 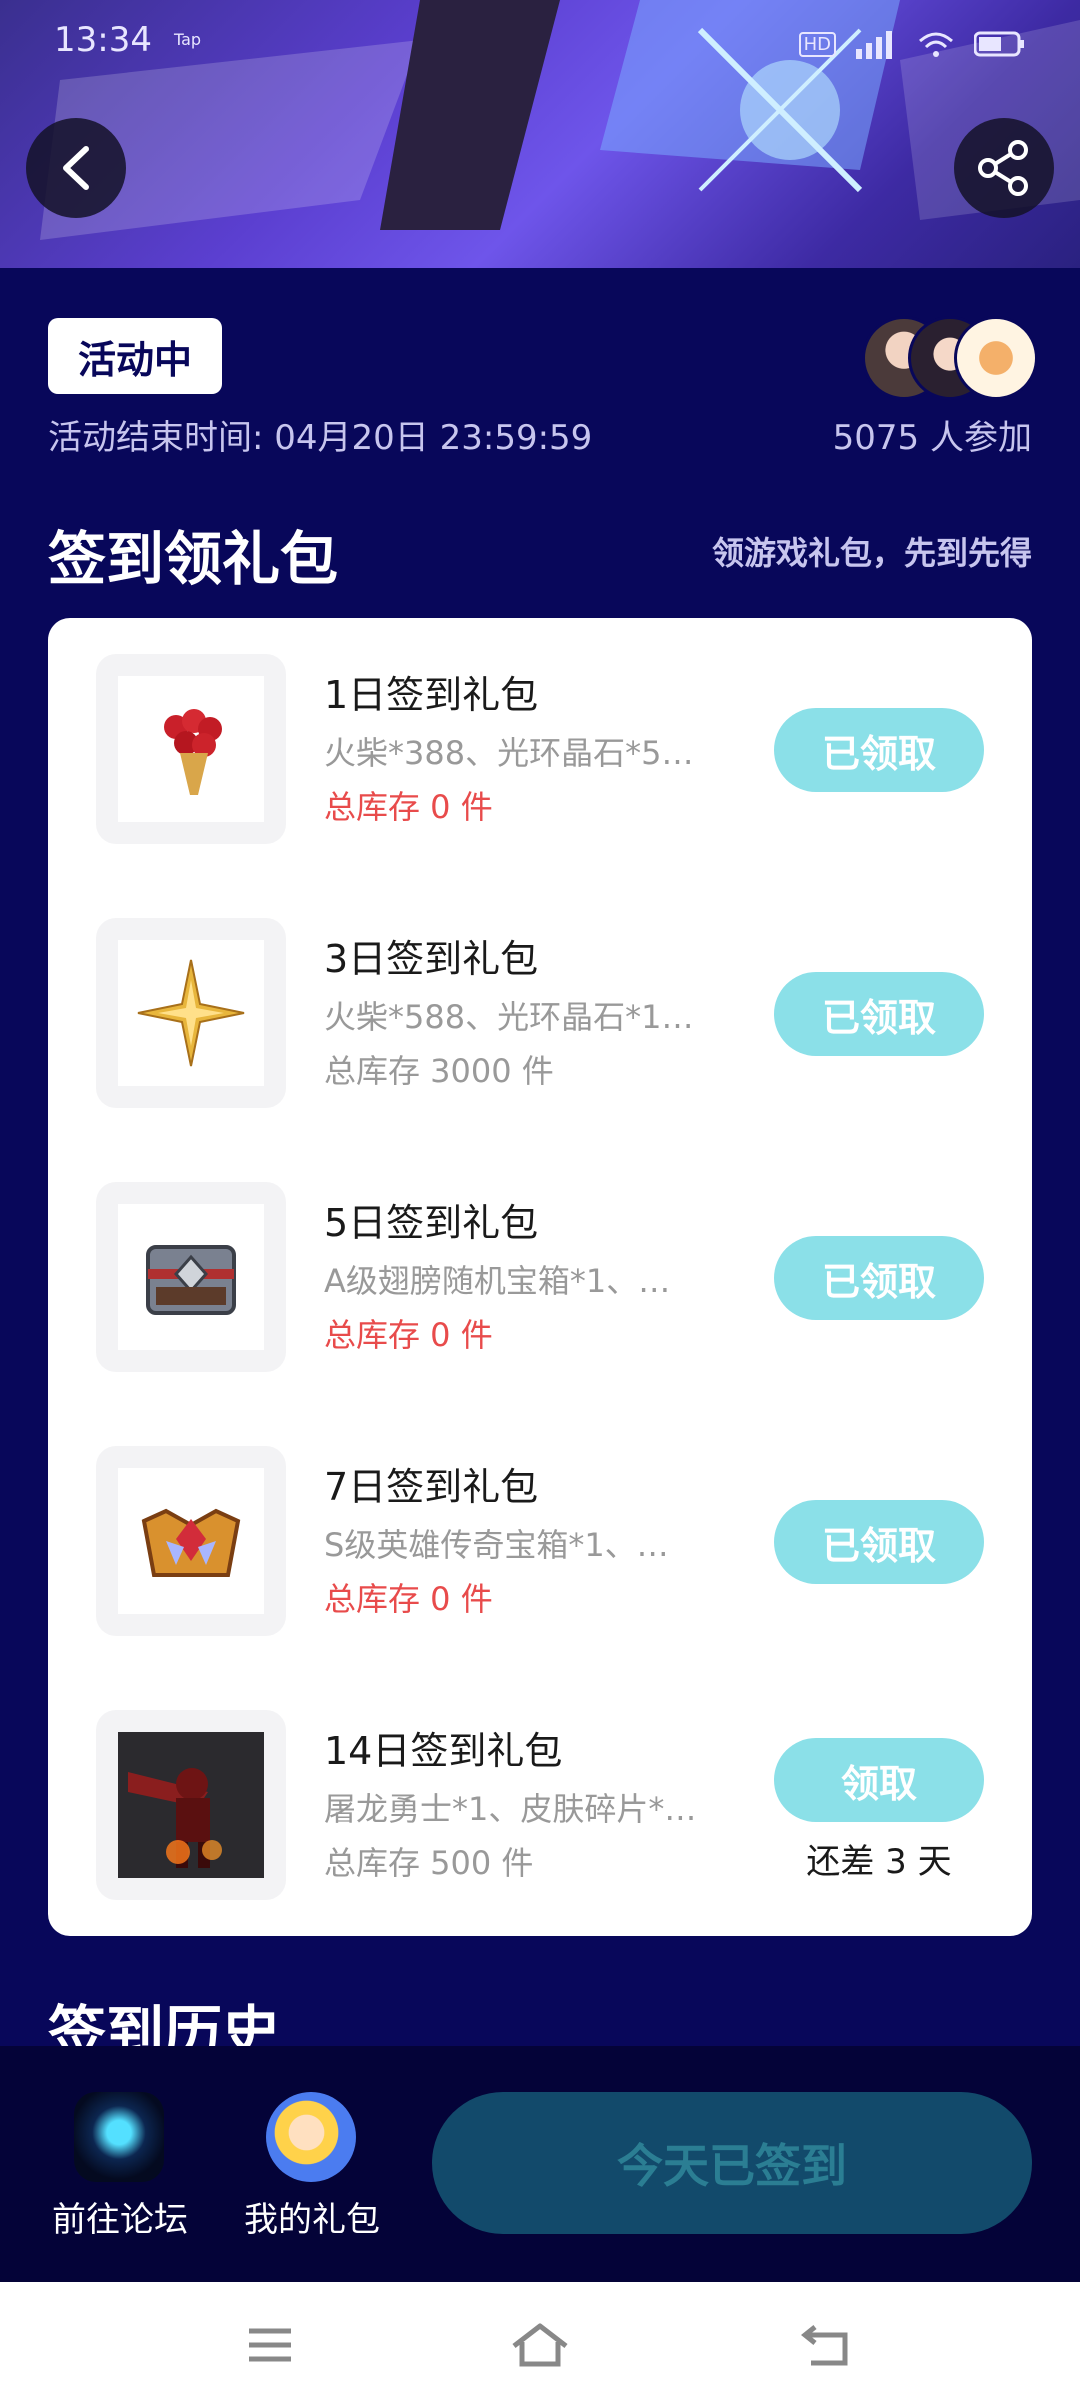 I want to click on avatar, so click(x=996, y=358).